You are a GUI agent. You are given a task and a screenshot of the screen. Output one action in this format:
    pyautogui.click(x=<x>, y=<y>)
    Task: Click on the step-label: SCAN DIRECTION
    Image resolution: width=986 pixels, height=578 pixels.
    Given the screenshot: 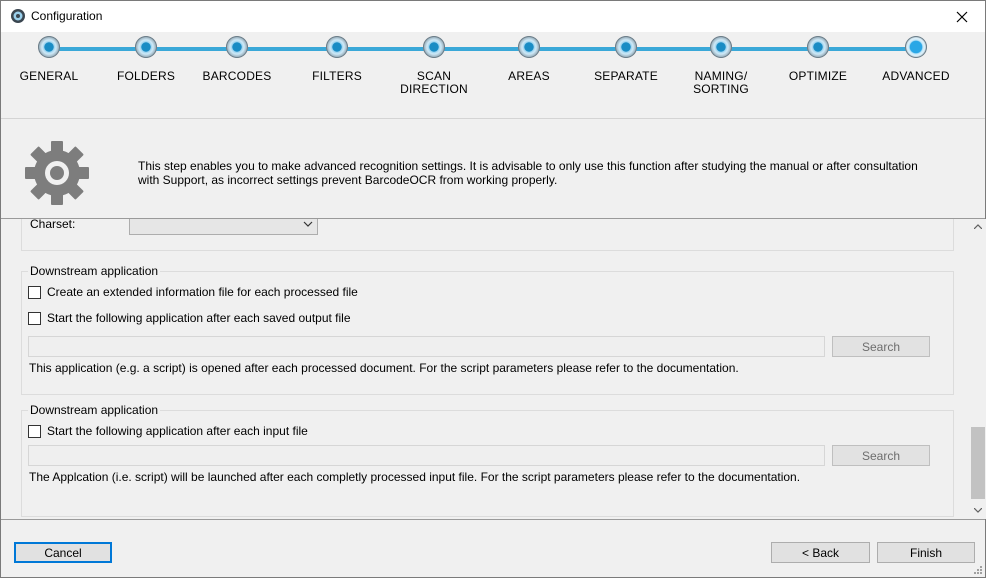 What is the action you would take?
    pyautogui.click(x=434, y=82)
    